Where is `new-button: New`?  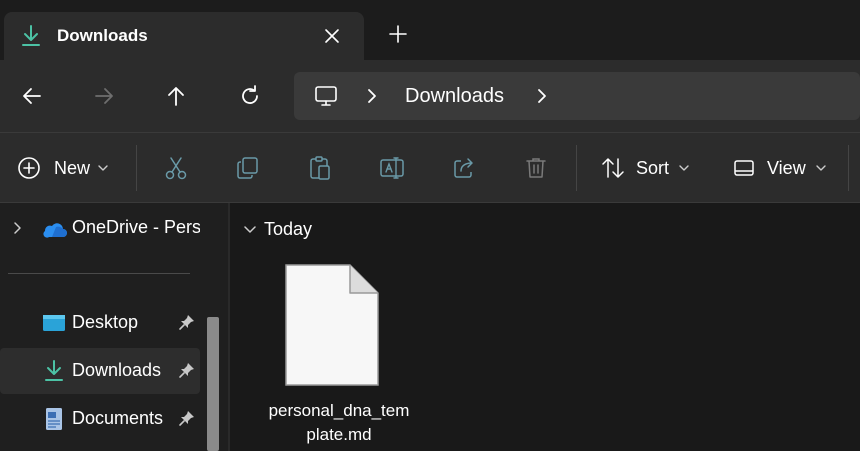 new-button: New is located at coordinates (63, 168).